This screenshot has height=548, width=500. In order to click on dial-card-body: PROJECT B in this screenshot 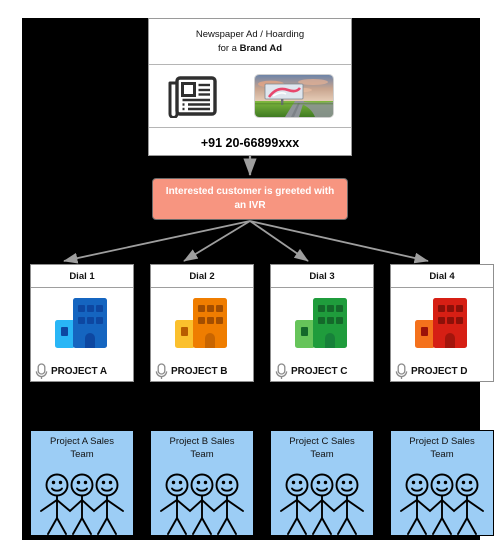, I will do `click(202, 335)`.